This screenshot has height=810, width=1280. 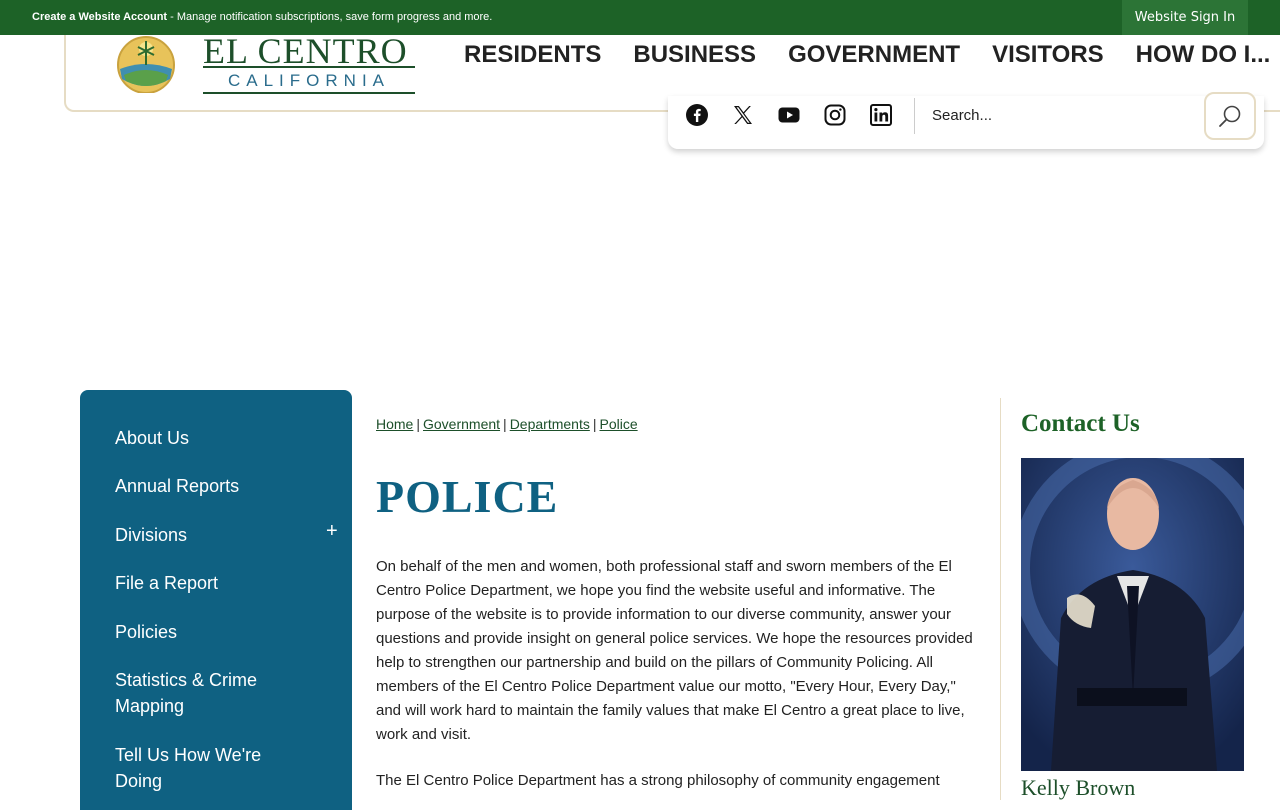 What do you see at coordinates (215, 583) in the screenshot?
I see `sidebar-item-file-a-report: File a Report` at bounding box center [215, 583].